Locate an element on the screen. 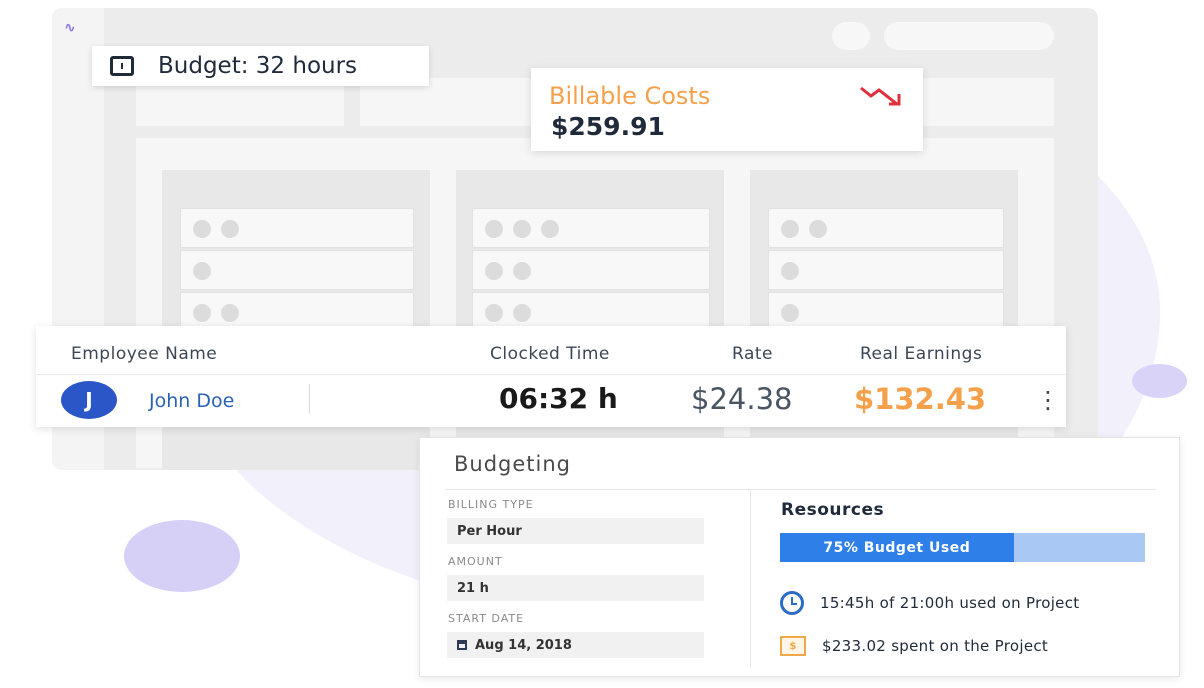 Image resolution: width=1204 pixels, height=688 pixels. budget-text: Budget: 32 hours is located at coordinates (258, 66).